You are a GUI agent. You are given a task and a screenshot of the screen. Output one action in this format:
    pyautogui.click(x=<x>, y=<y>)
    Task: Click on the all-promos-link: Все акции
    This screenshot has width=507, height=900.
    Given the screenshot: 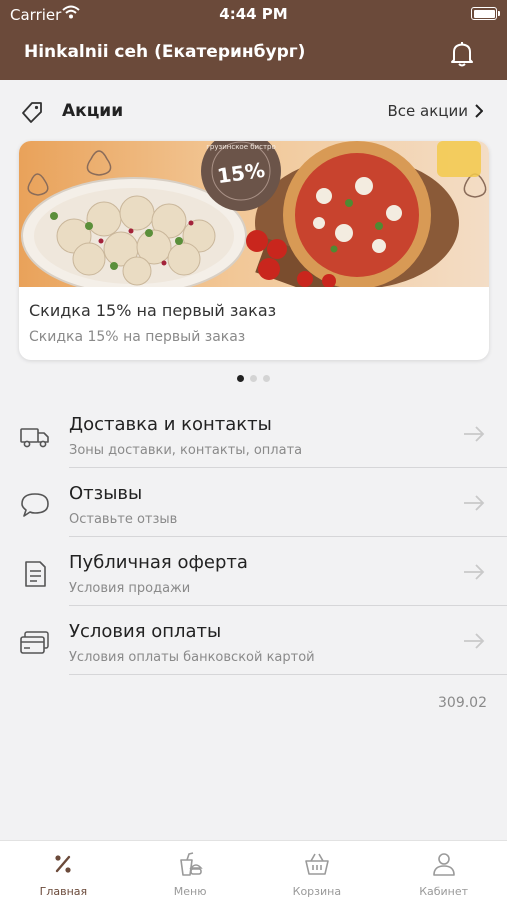 What is the action you would take?
    pyautogui.click(x=435, y=111)
    